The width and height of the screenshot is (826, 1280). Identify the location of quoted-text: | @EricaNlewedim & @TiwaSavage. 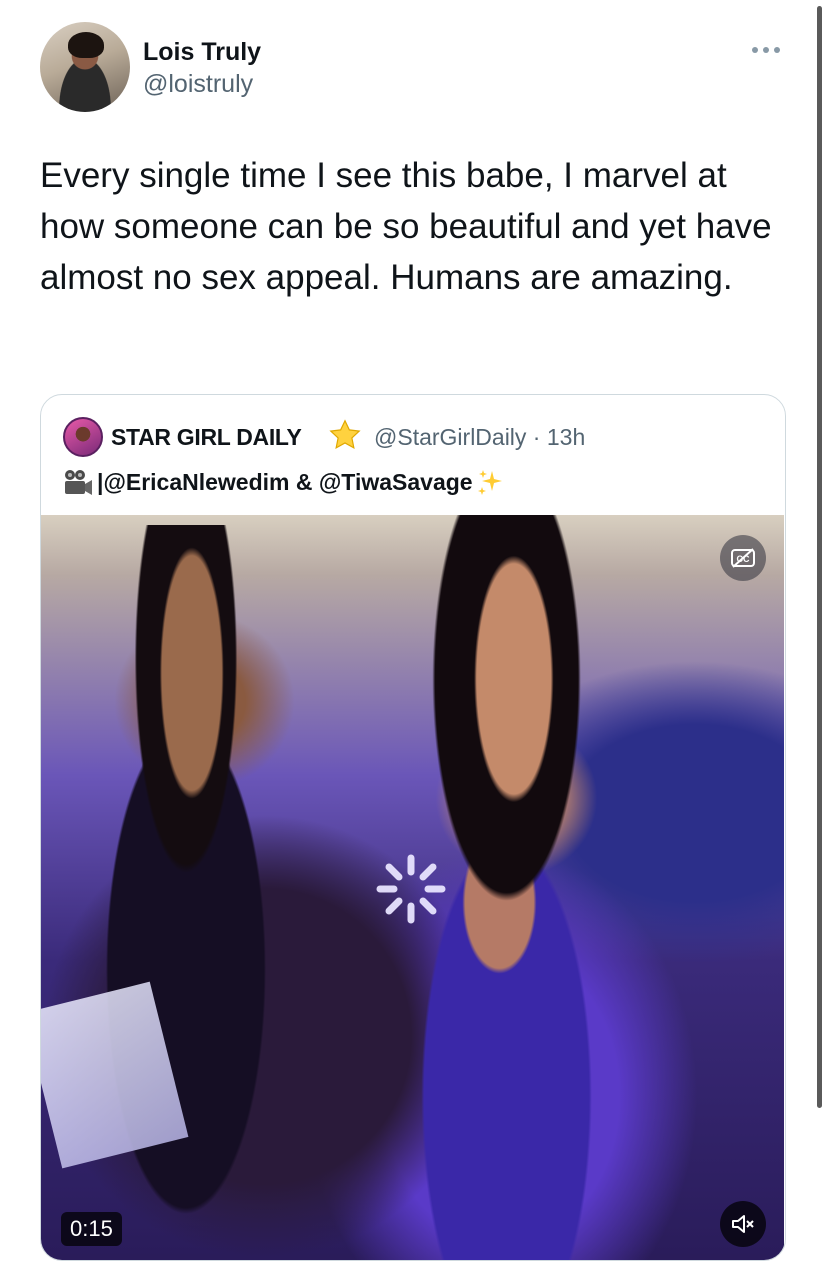
(284, 482).